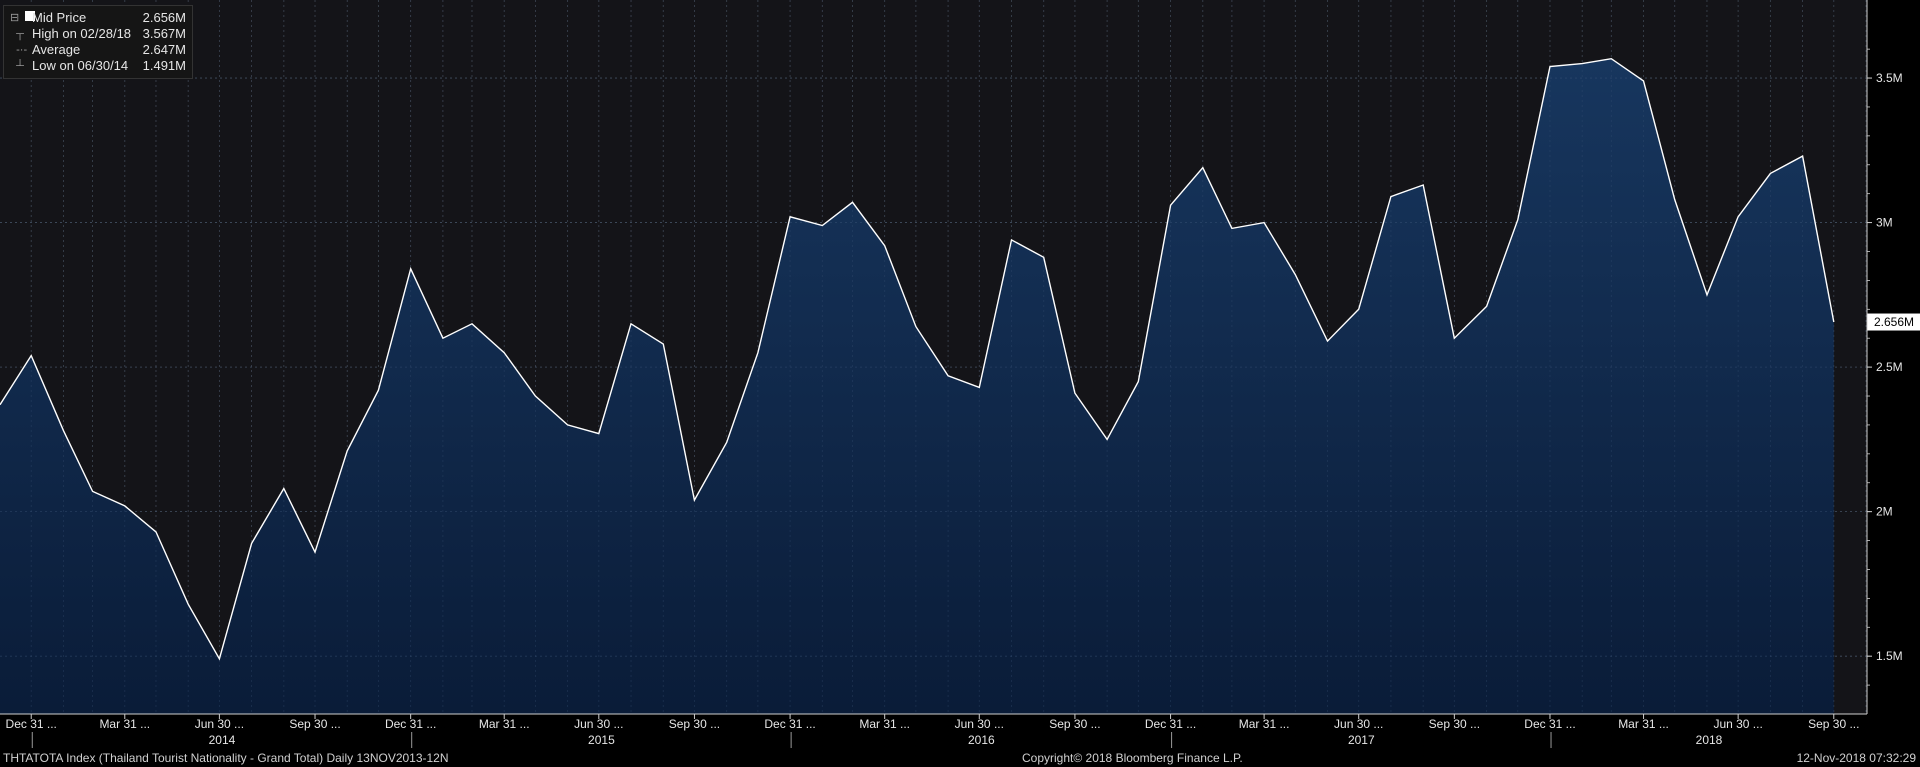 The width and height of the screenshot is (1920, 767). I want to click on last-value-label: 2.656M, so click(1894, 322).